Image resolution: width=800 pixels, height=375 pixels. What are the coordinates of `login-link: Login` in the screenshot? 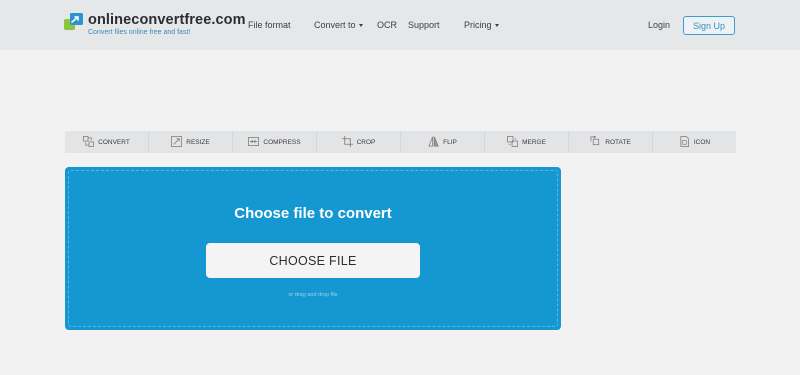 It's located at (659, 25).